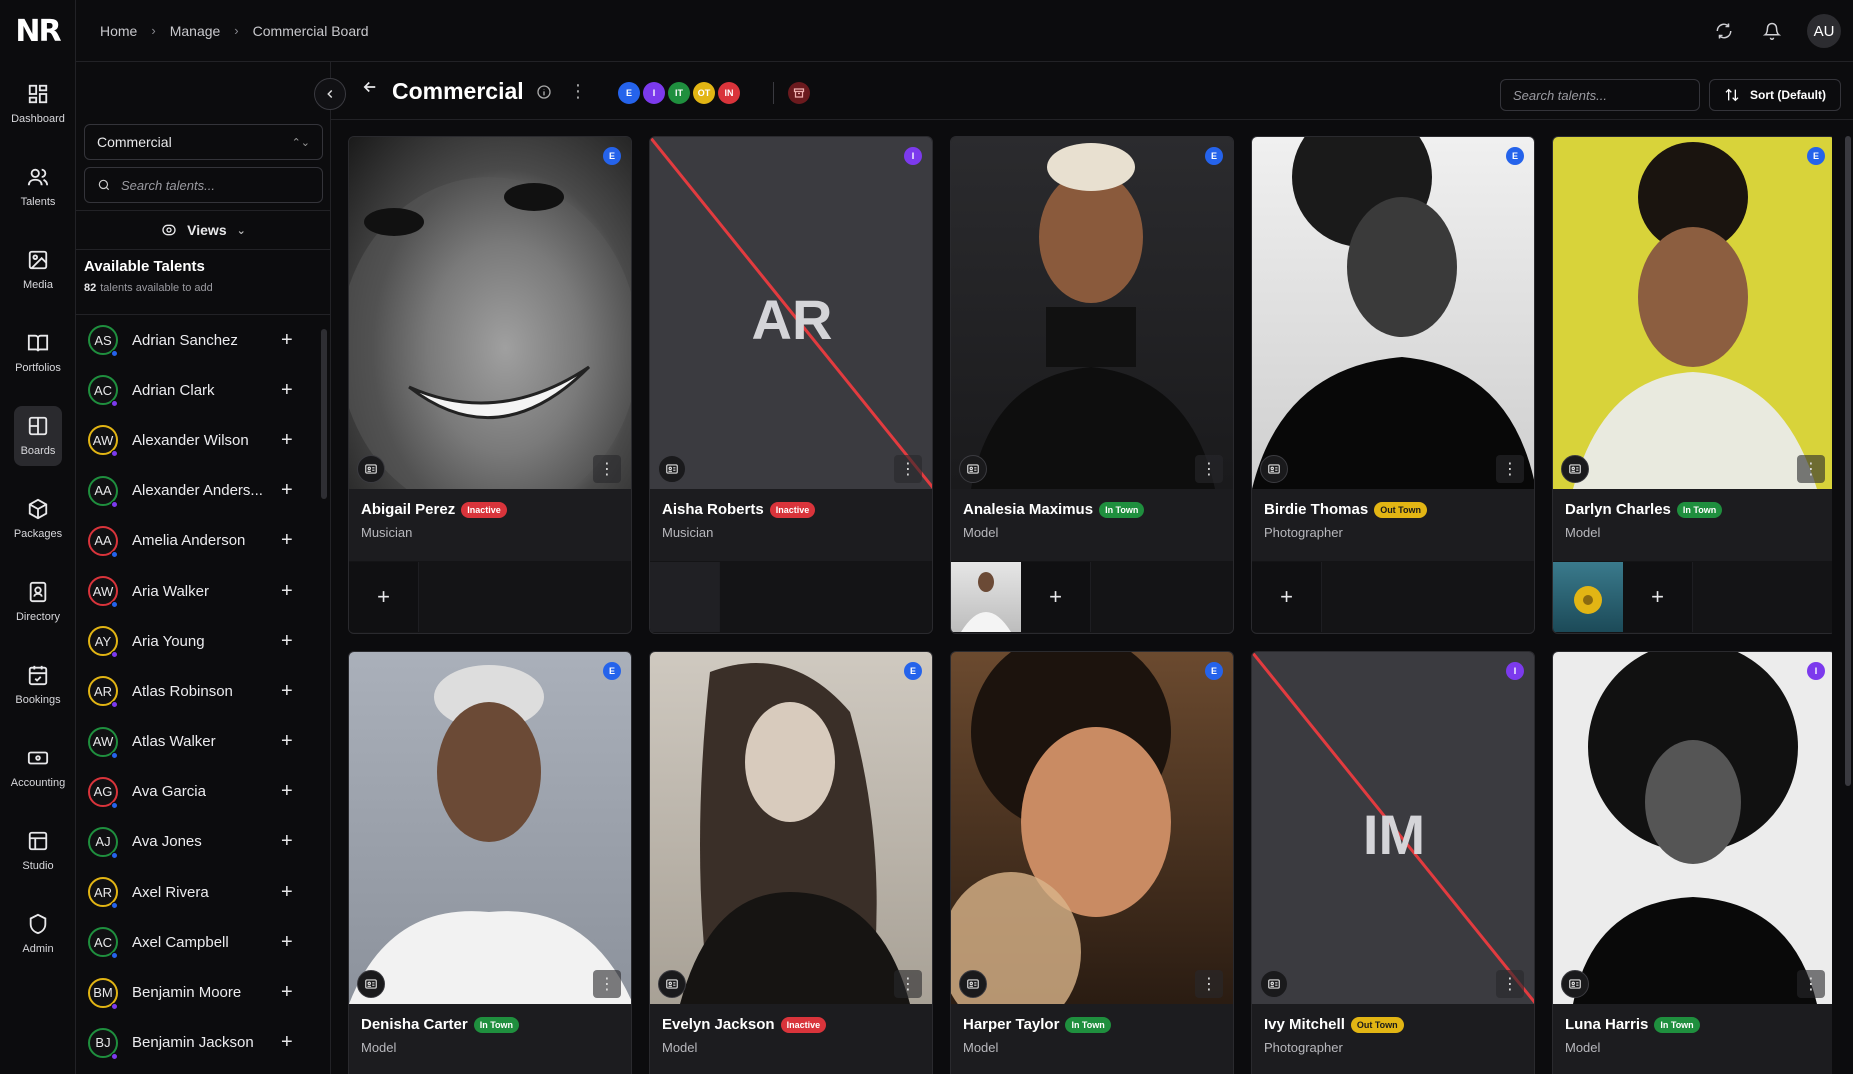  I want to click on filter-chip-i: I, so click(654, 93).